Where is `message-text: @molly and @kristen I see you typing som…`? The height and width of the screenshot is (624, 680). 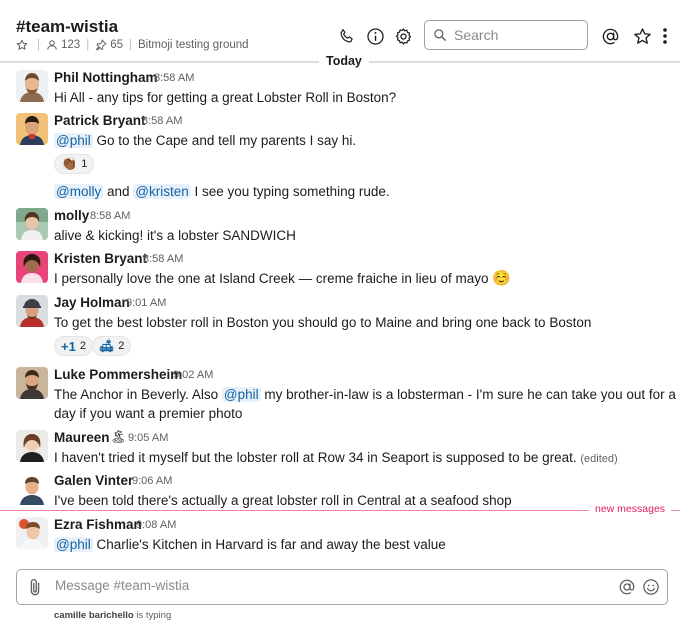
message-text: @molly and @kristen I see you typing som… is located at coordinates (222, 191).